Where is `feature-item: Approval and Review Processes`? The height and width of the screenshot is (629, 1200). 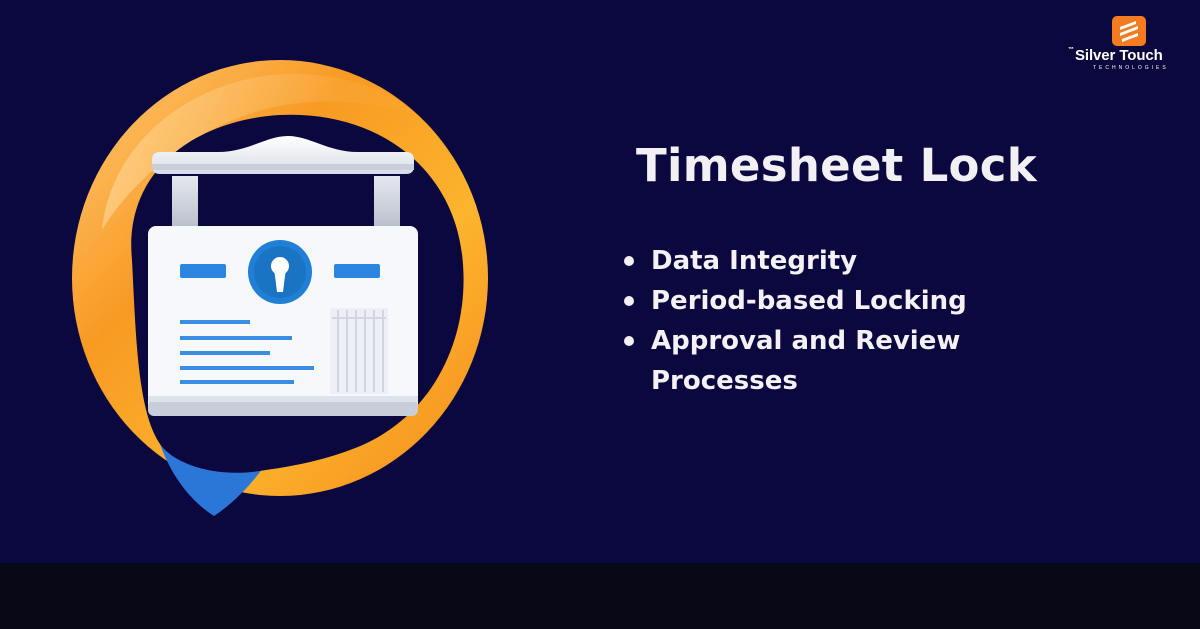
feature-item: Approval and Review Processes is located at coordinates (812, 361).